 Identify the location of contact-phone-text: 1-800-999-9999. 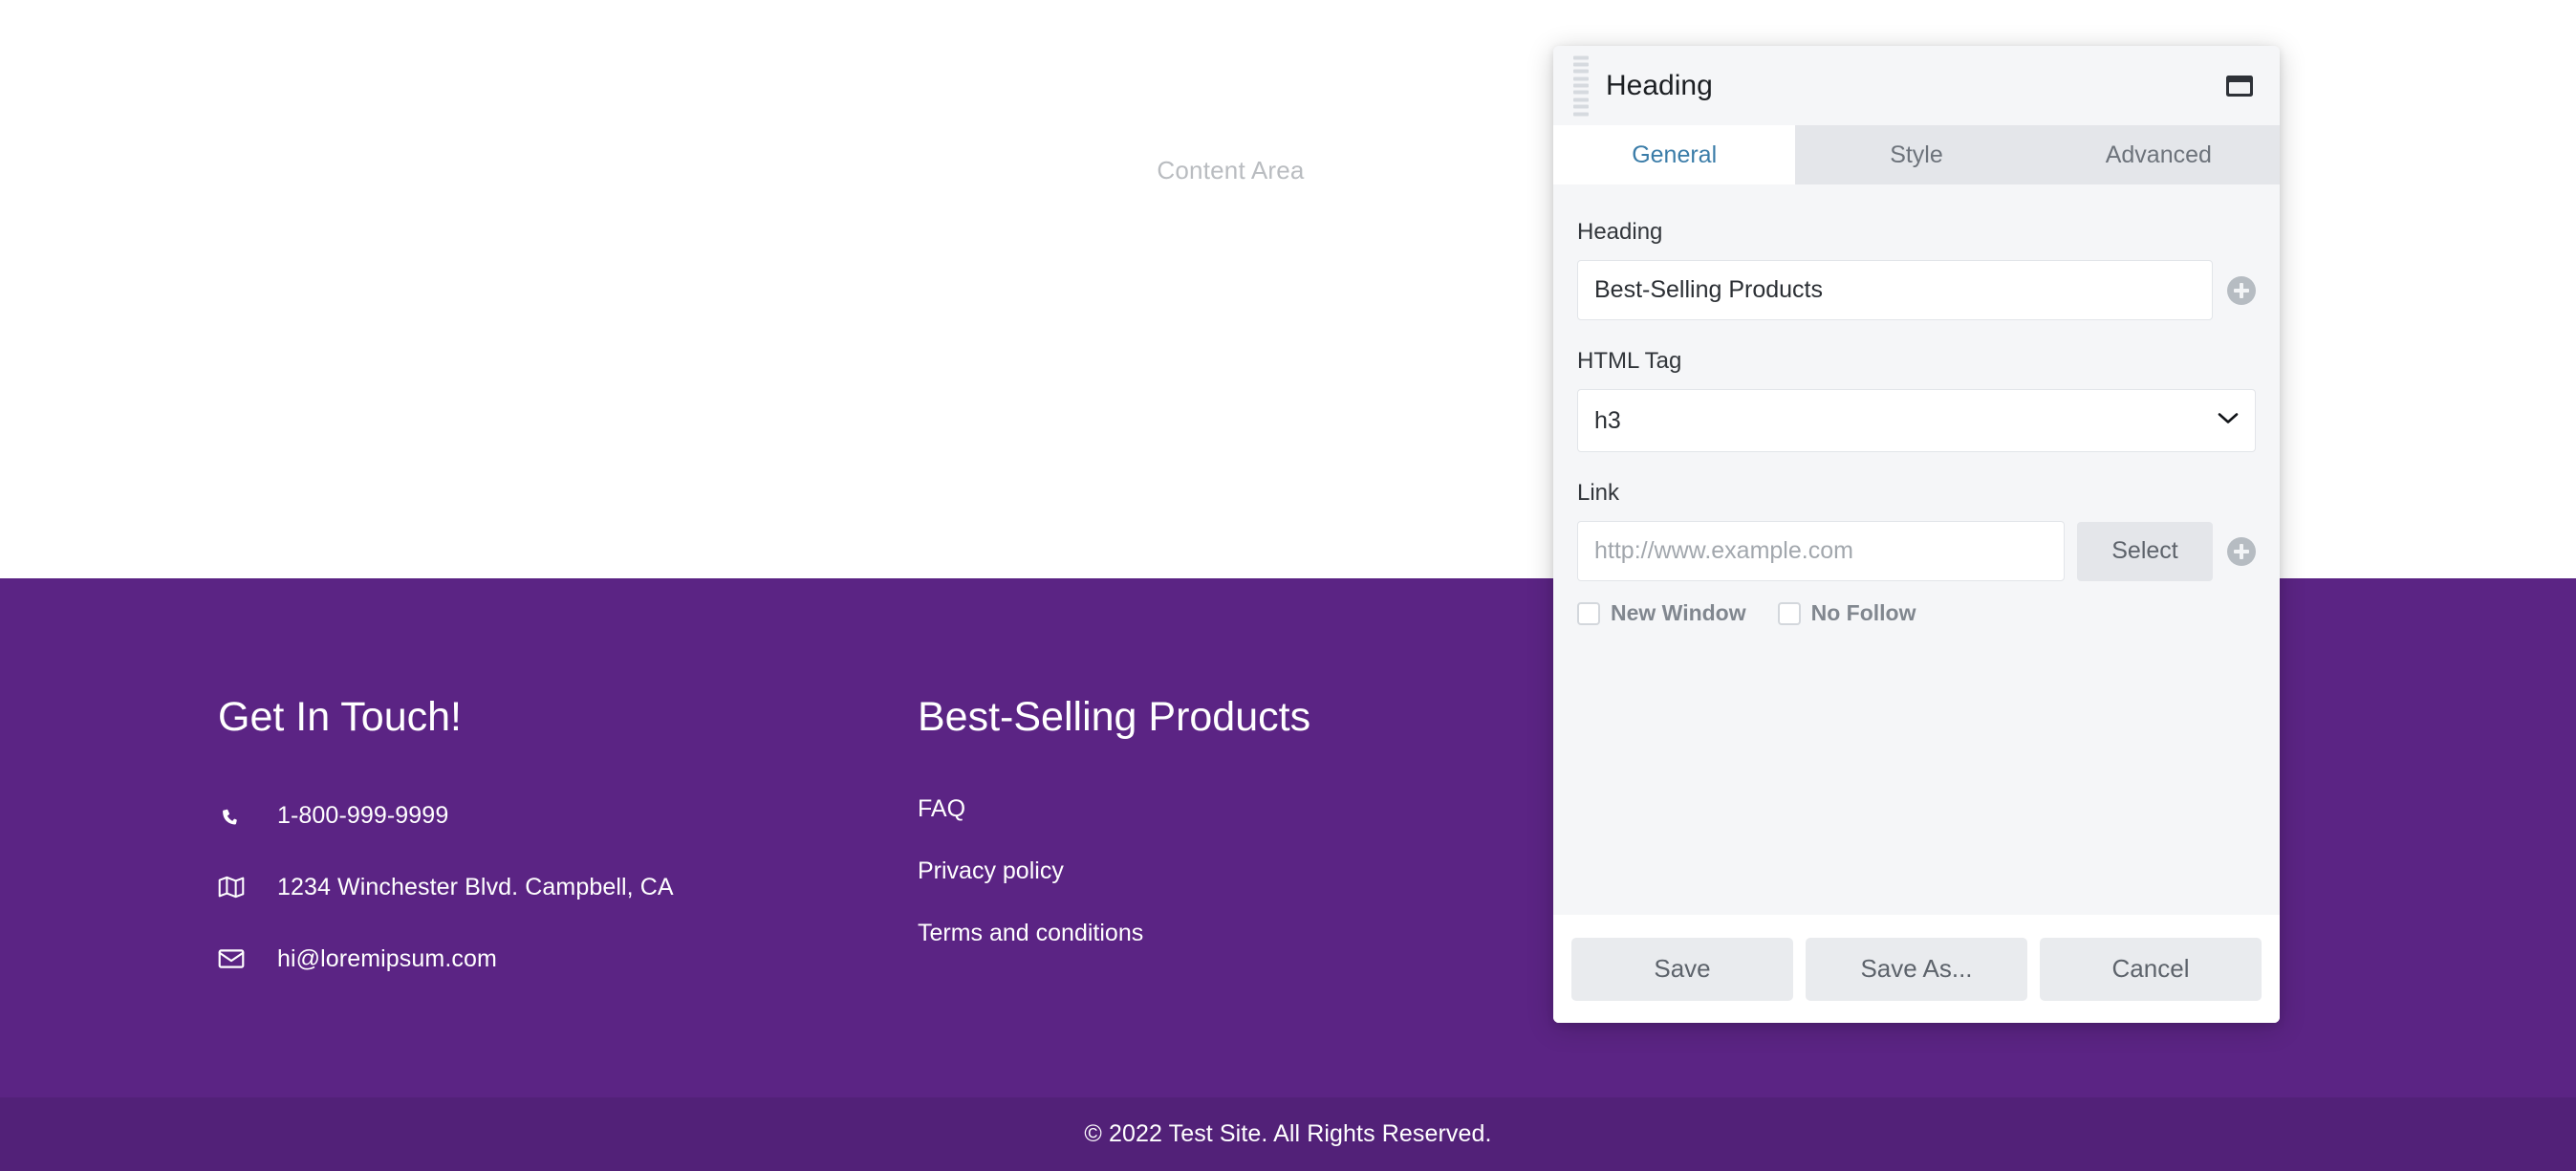
(363, 815).